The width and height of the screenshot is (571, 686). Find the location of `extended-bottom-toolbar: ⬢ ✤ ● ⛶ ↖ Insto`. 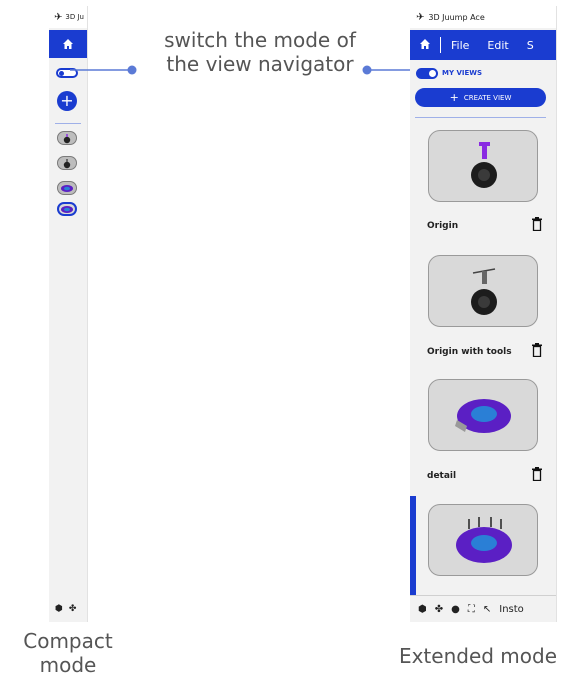

extended-bottom-toolbar: ⬢ ✤ ● ⛶ ↖ Insto is located at coordinates (483, 608).